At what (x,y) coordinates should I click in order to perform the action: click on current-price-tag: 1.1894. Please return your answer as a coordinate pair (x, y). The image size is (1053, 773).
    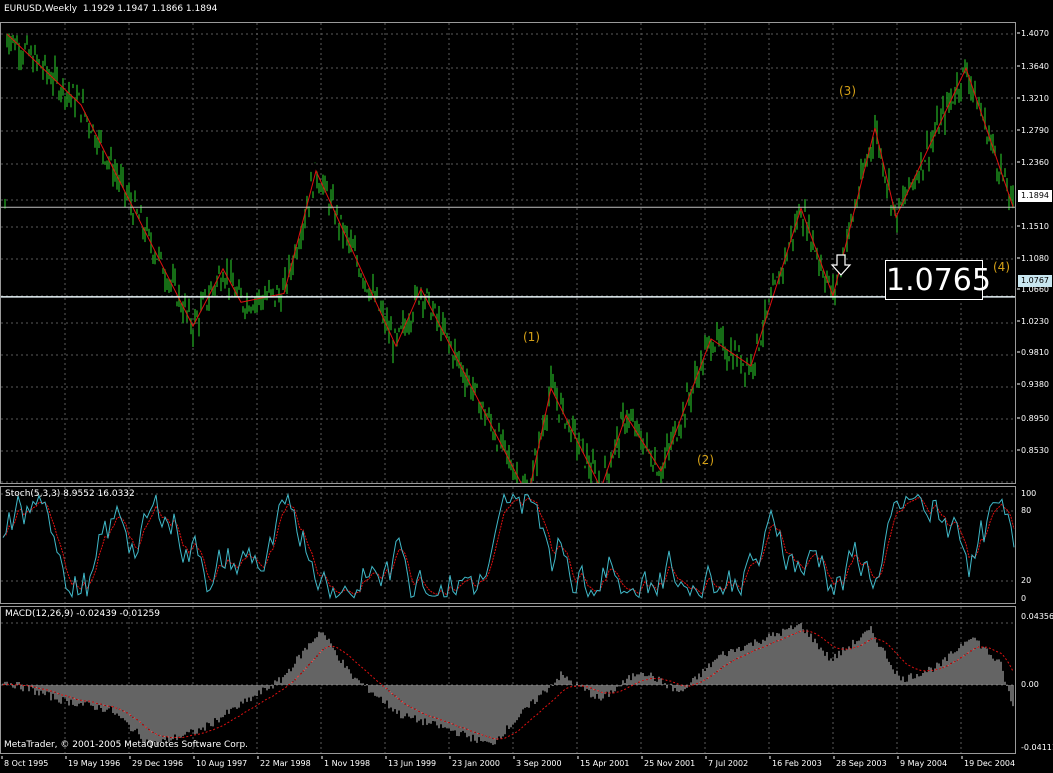
    Looking at the image, I should click on (1035, 196).